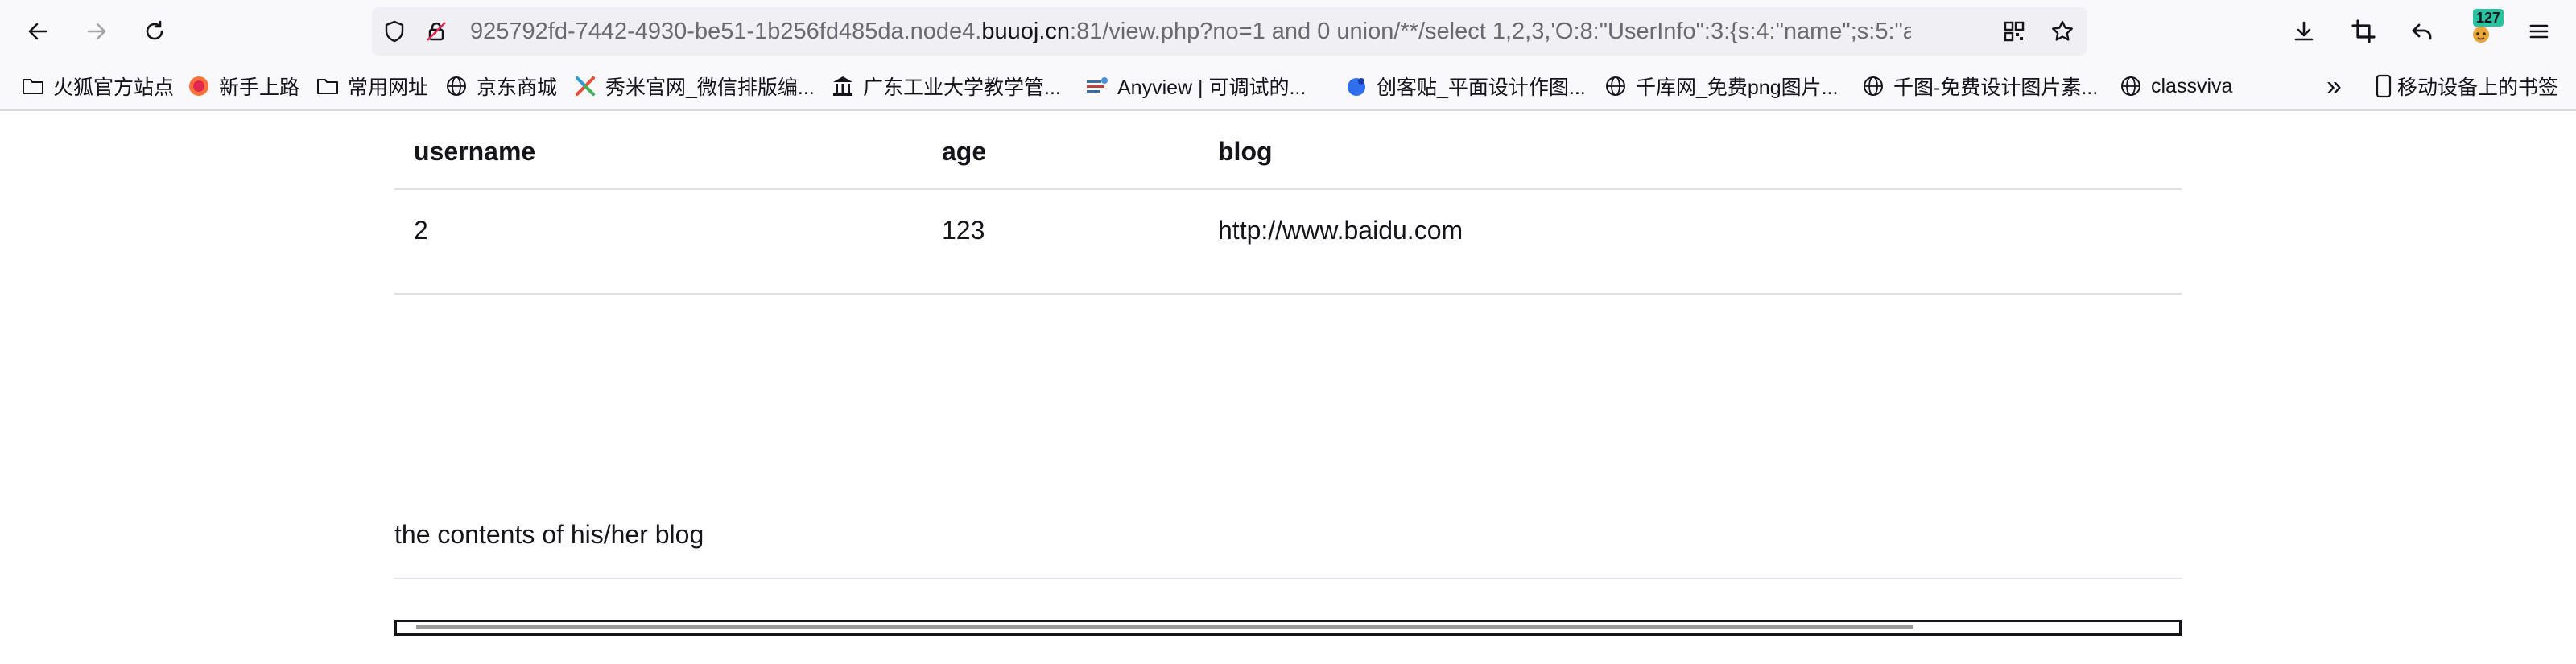 Image resolution: width=2576 pixels, height=664 pixels. Describe the element at coordinates (436, 31) in the screenshot. I see `insecure-lock-icon` at that location.